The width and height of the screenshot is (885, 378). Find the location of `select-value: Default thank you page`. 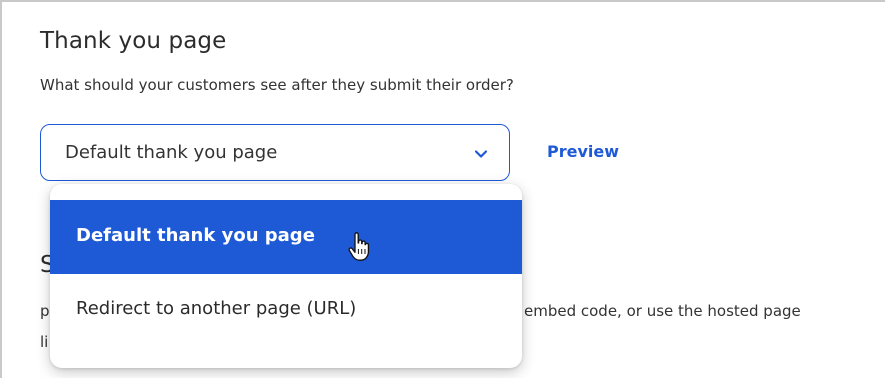

select-value: Default thank you page is located at coordinates (171, 152).